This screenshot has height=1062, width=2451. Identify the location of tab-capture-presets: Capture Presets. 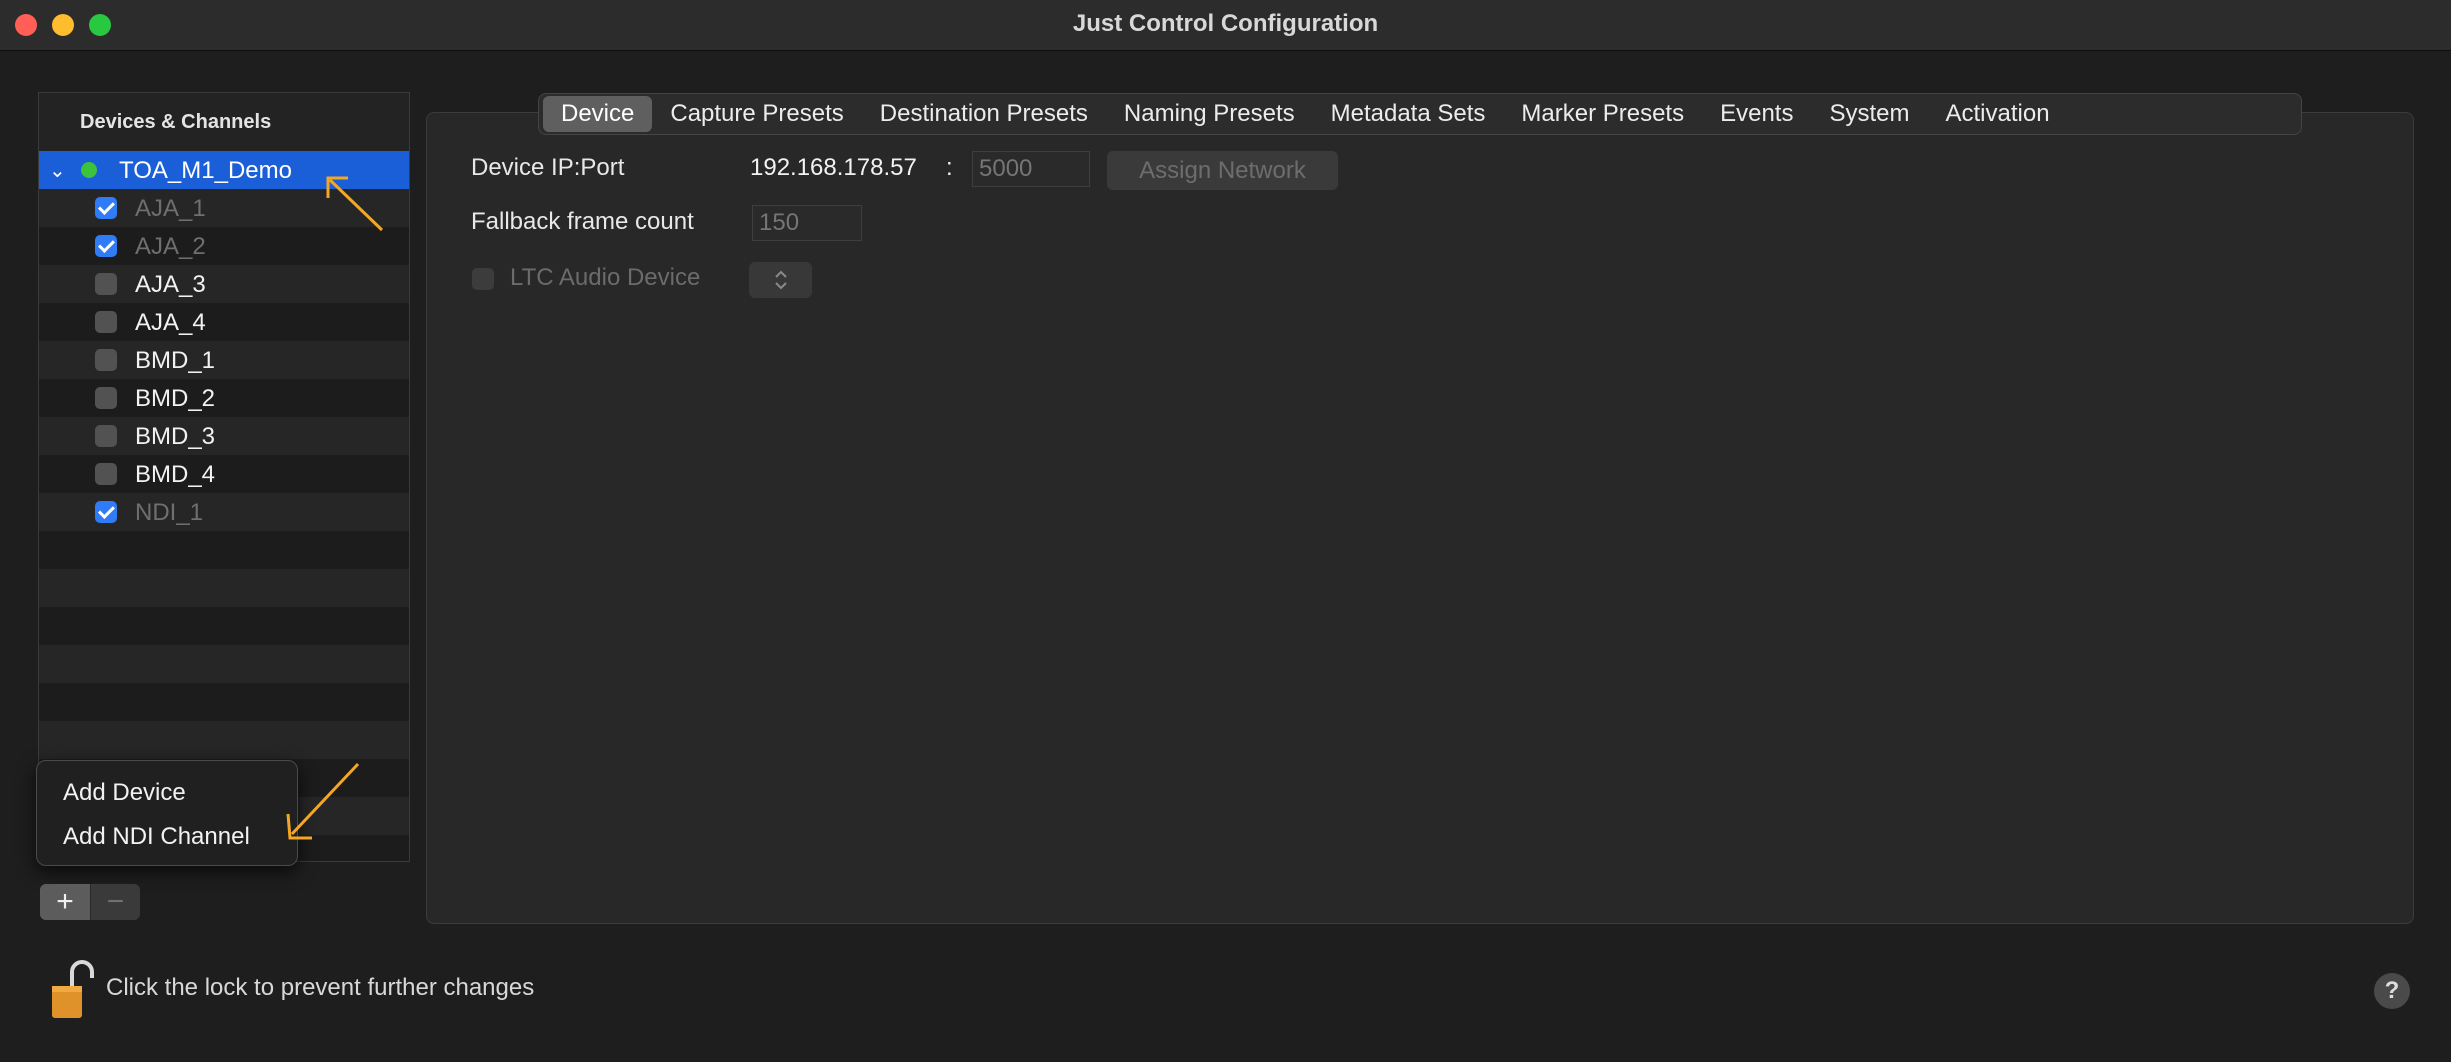
(756, 114).